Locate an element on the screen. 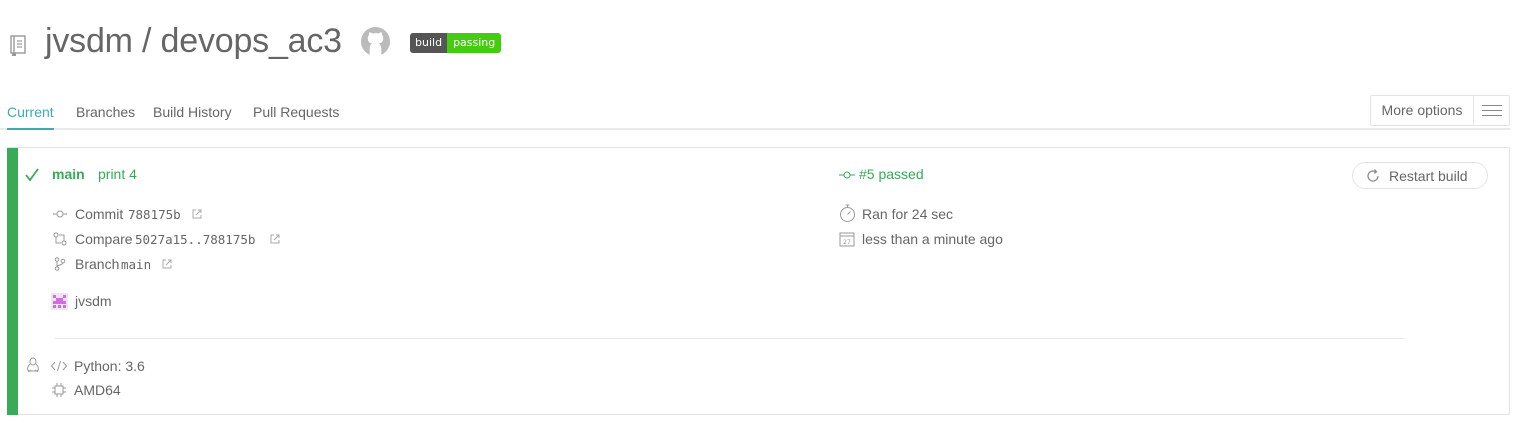 Image resolution: width=1524 pixels, height=448 pixels. compare-label: Compare is located at coordinates (104, 239).